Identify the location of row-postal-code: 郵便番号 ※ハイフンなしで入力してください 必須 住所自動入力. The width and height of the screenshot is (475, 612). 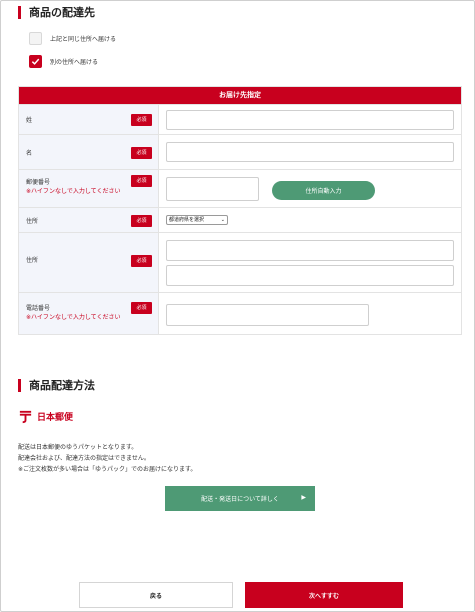
(240, 188).